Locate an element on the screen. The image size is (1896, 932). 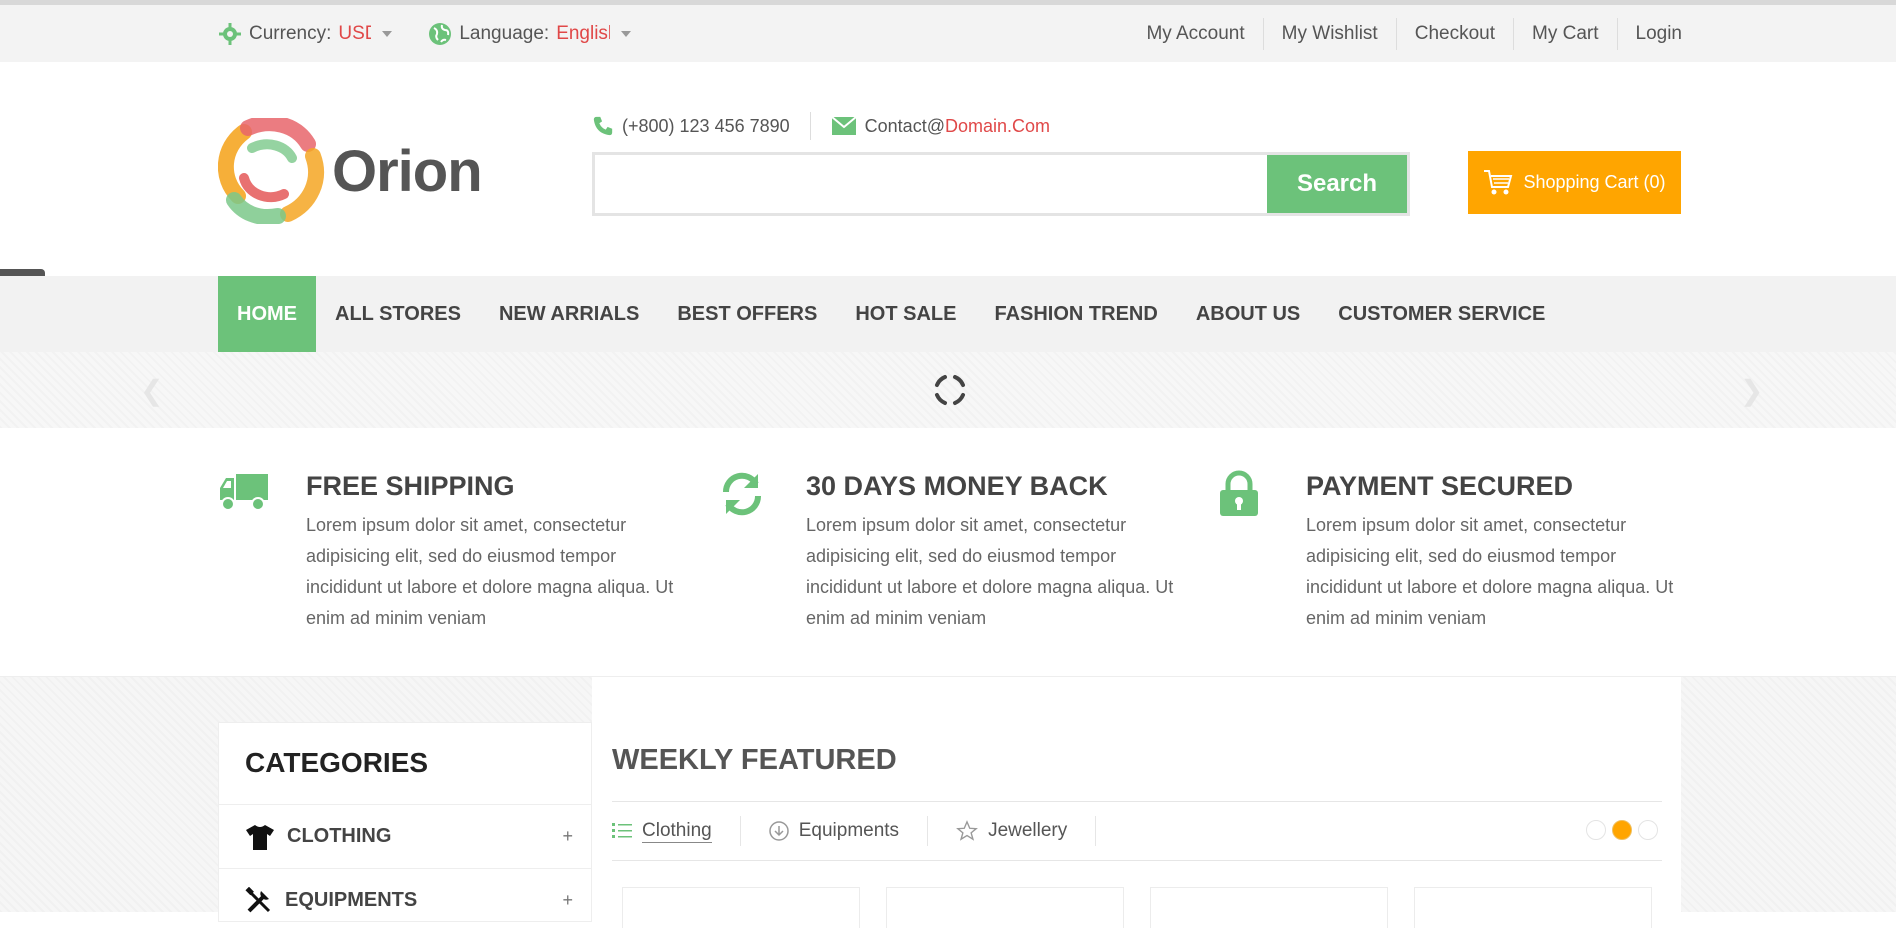
currency-label: Currency: is located at coordinates (290, 33).